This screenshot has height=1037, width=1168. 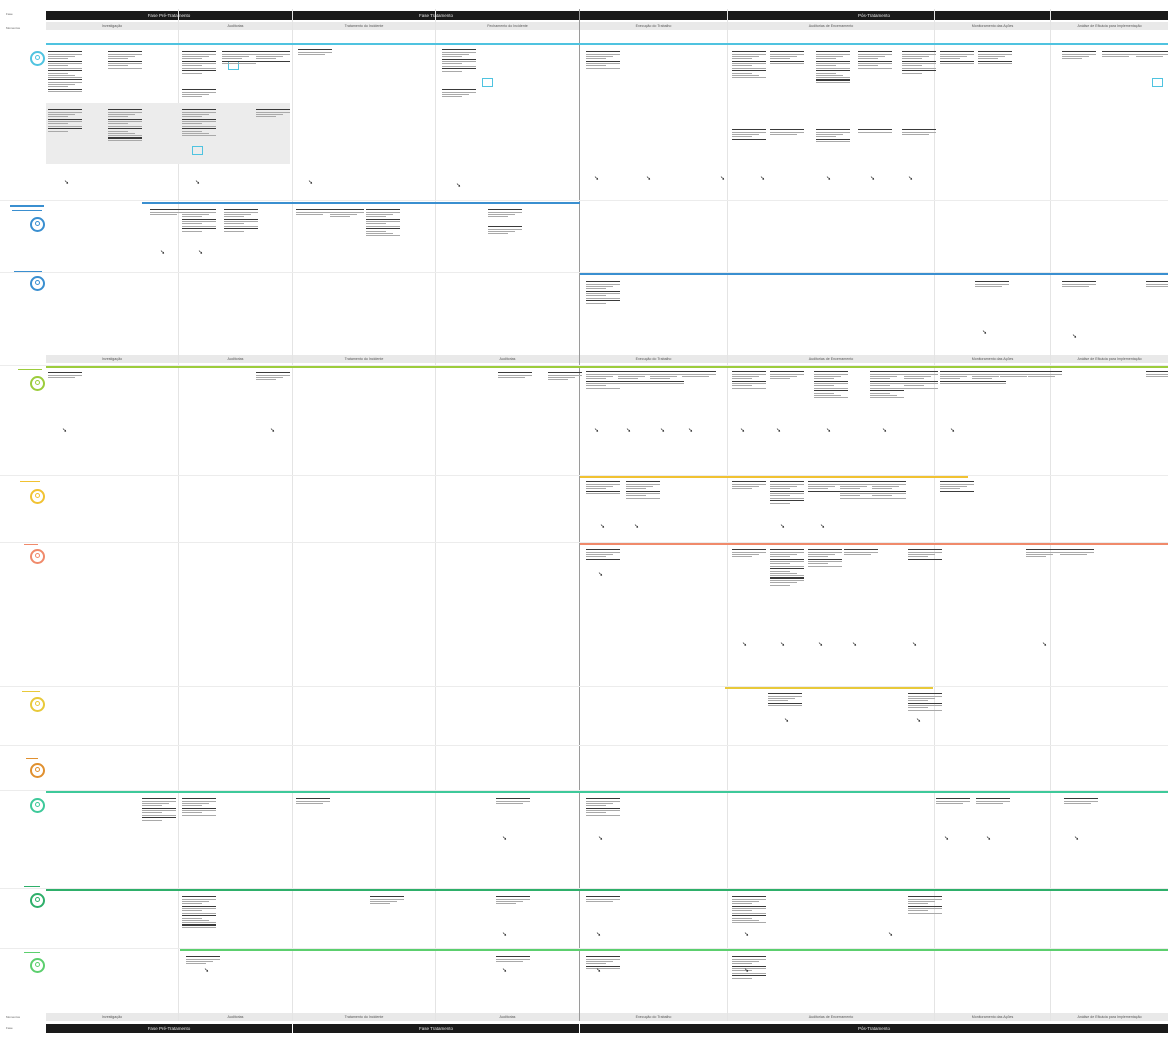 What do you see at coordinates (436, 15) in the screenshot?
I see `phase-header-2: Fase Tratamento` at bounding box center [436, 15].